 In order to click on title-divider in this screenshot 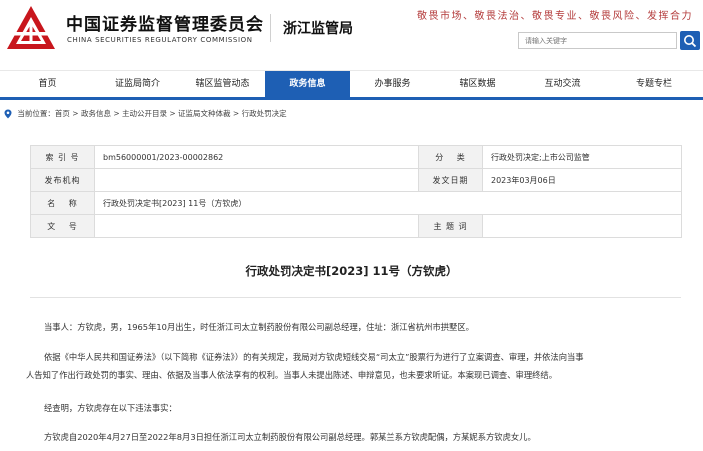, I will do `click(355, 297)`.